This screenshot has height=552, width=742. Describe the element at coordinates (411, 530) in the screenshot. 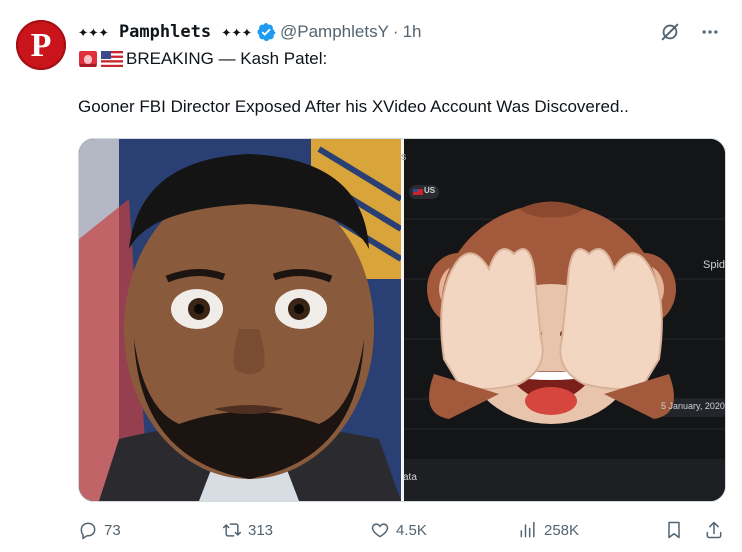

I see `like-count: 4.5K` at that location.